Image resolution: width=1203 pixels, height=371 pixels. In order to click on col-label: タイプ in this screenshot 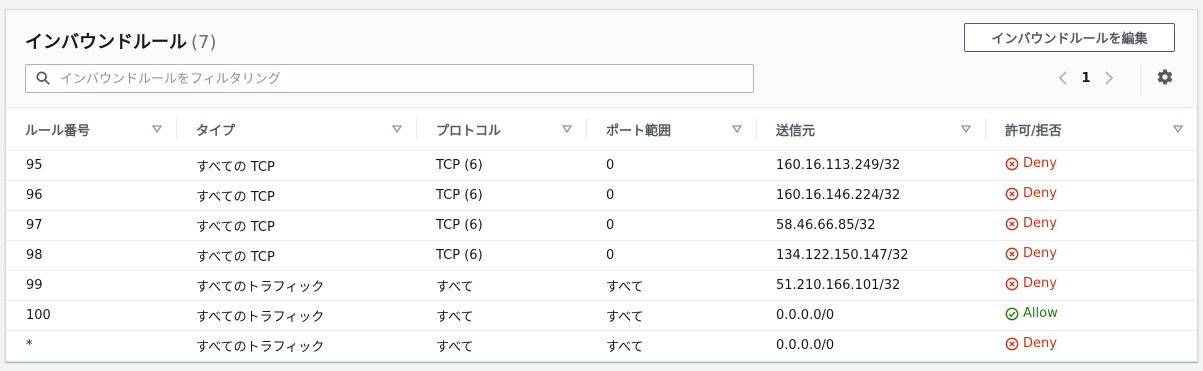, I will do `click(216, 131)`.